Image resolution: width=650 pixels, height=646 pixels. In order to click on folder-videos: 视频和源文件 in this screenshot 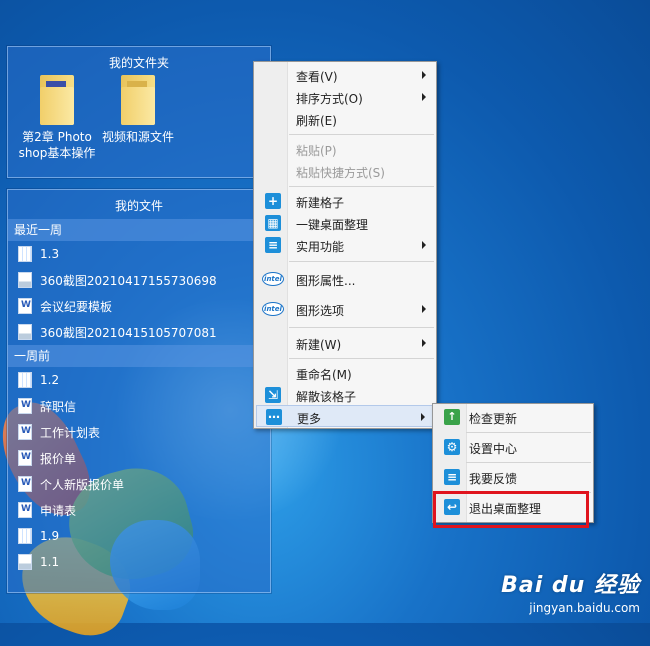, I will do `click(138, 110)`.